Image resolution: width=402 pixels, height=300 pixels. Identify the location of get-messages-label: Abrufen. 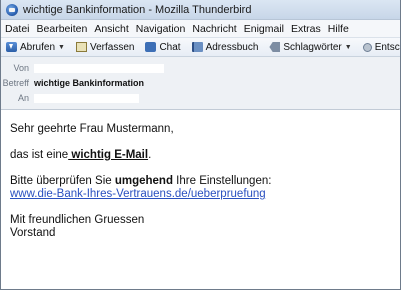
(38, 47).